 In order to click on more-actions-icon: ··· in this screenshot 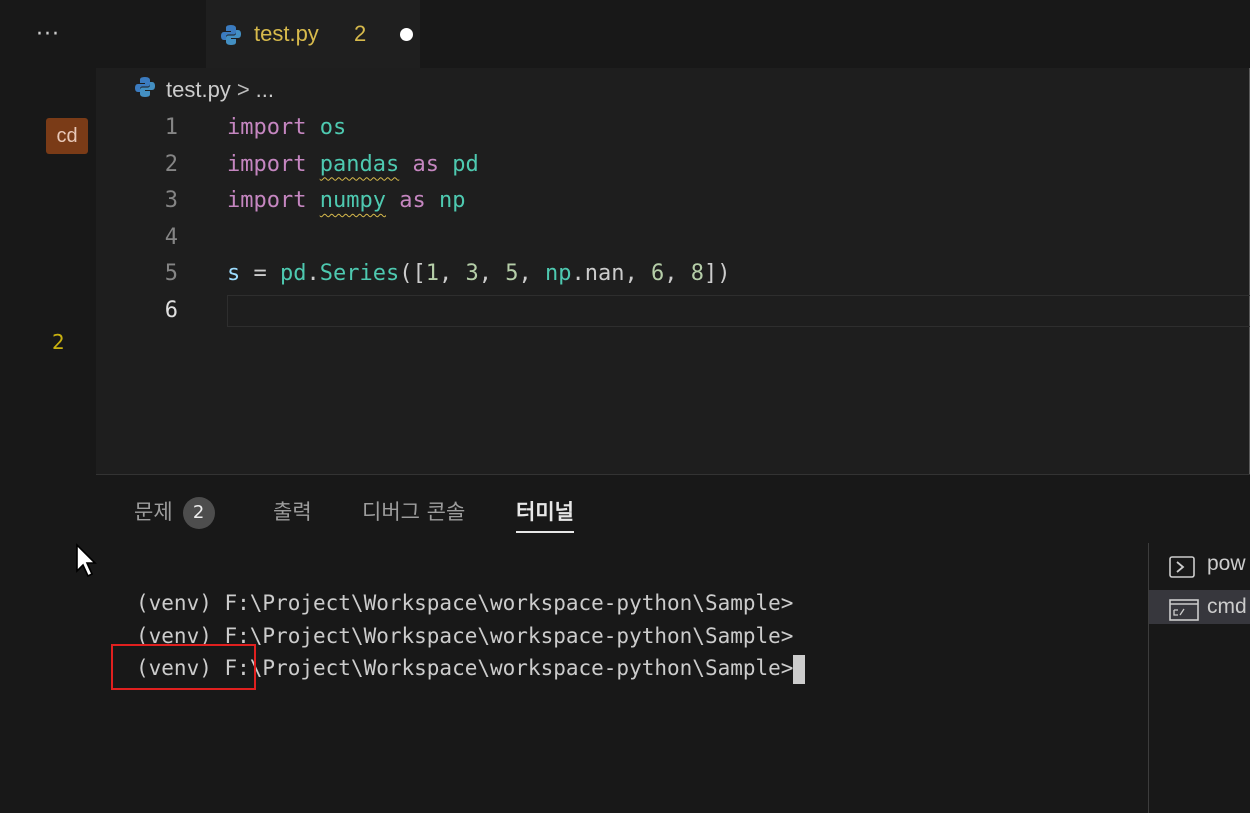, I will do `click(48, 34)`.